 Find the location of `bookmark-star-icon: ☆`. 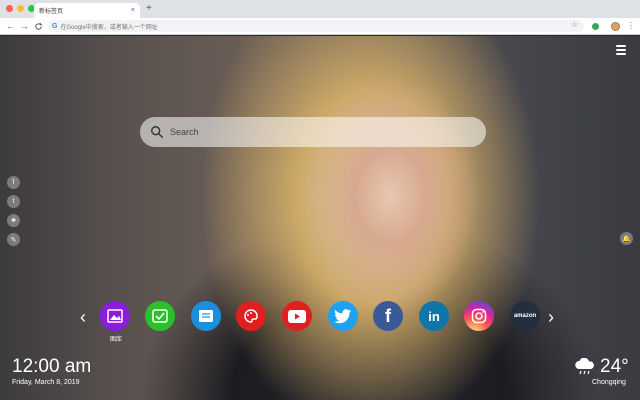

bookmark-star-icon: ☆ is located at coordinates (574, 24).